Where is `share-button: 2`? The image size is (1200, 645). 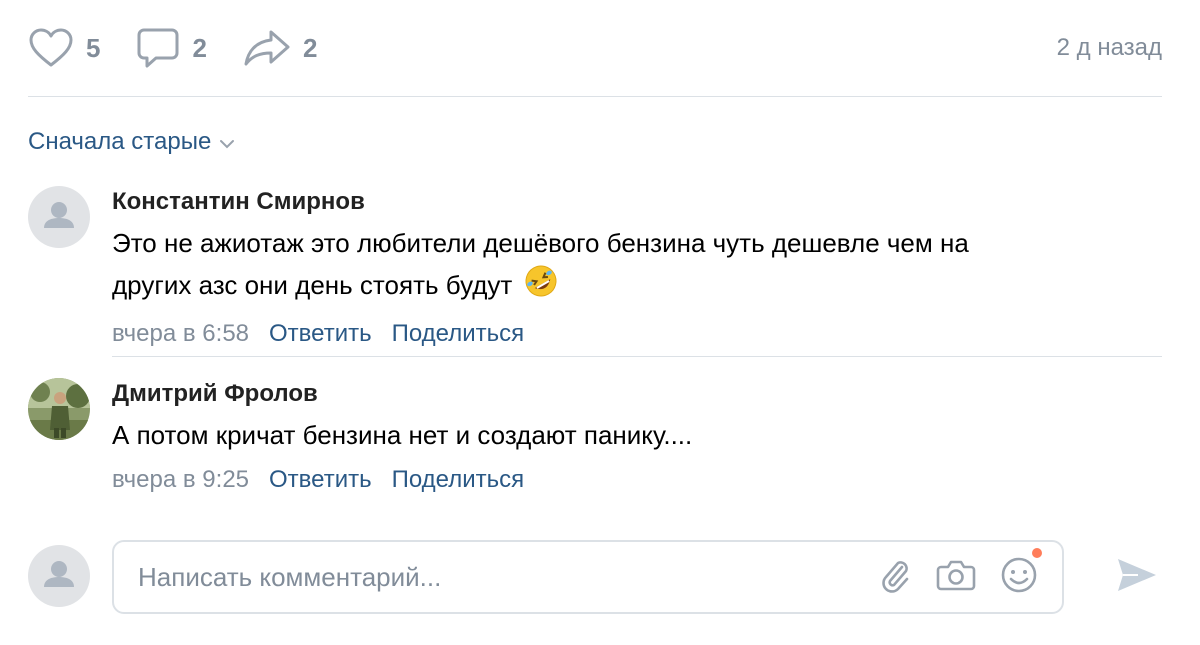 share-button: 2 is located at coordinates (280, 48).